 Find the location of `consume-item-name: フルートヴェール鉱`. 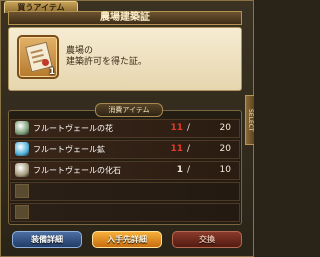

consume-item-name: フルートヴェール鉱 is located at coordinates (69, 149).